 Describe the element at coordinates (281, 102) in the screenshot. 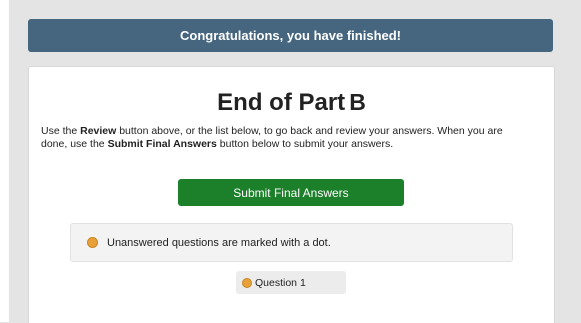

I see `title-text: End of Part` at that location.